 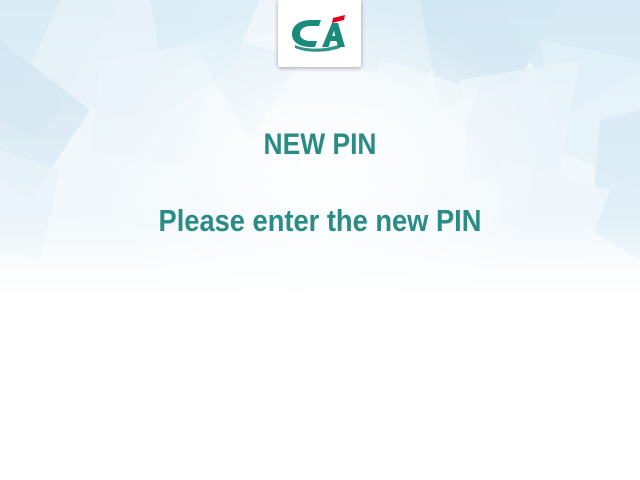 I want to click on bank-logo-tile, so click(x=319, y=33).